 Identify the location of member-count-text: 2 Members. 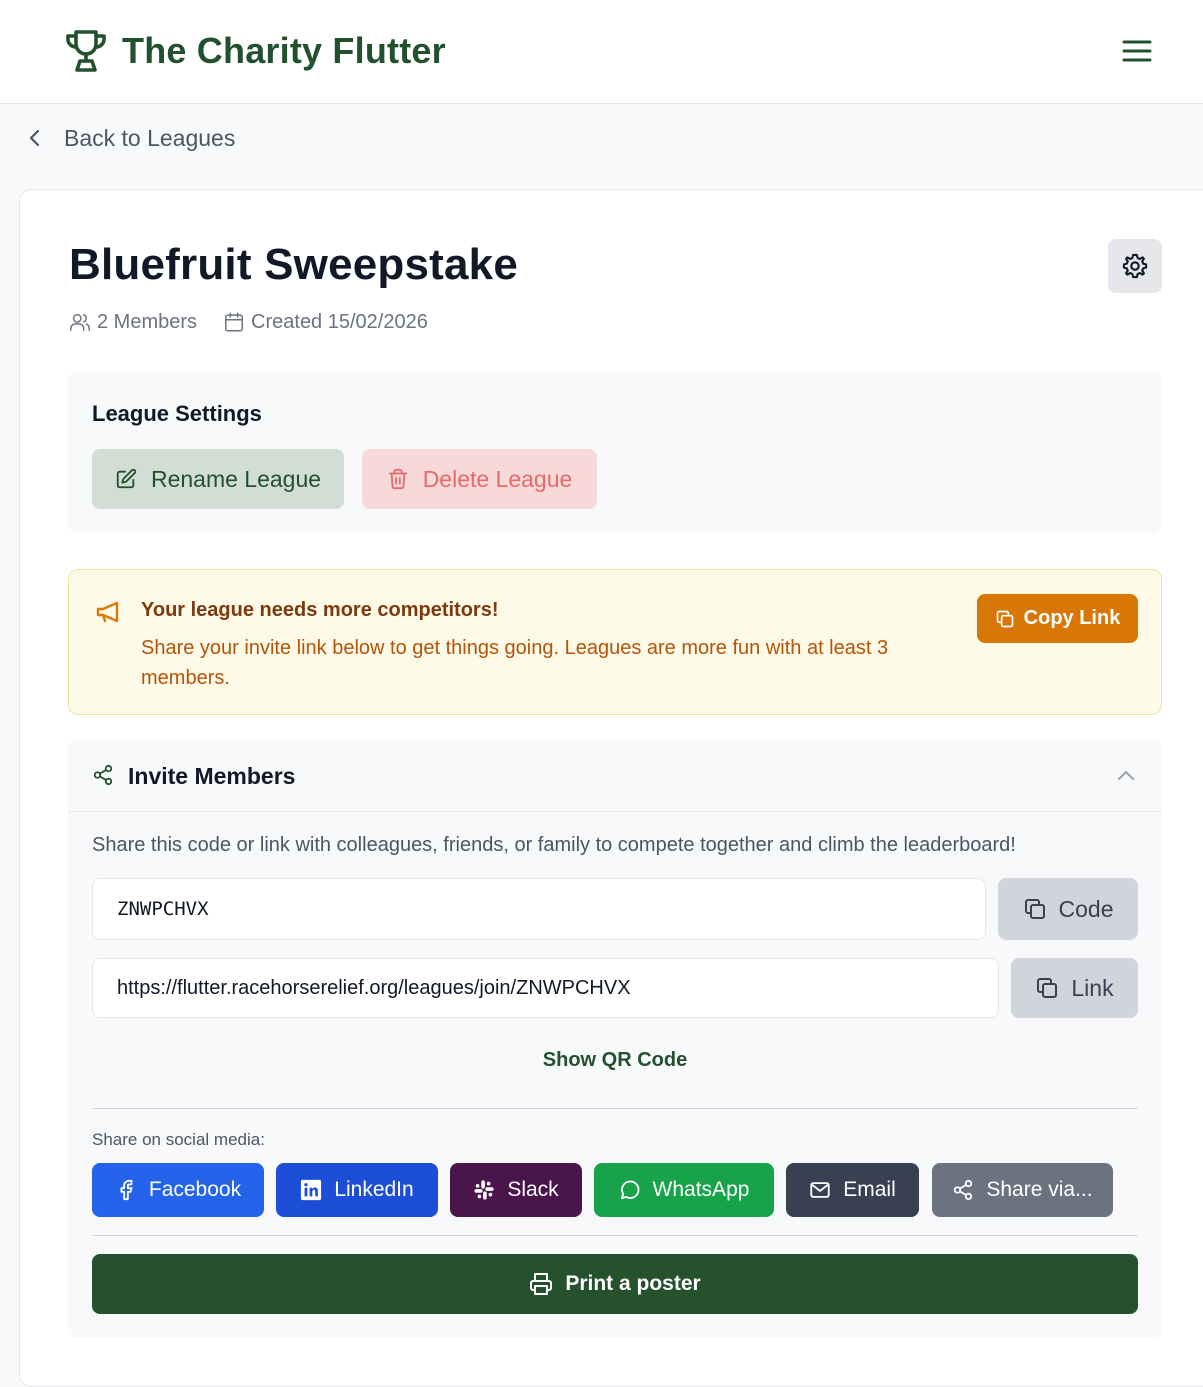
(147, 321).